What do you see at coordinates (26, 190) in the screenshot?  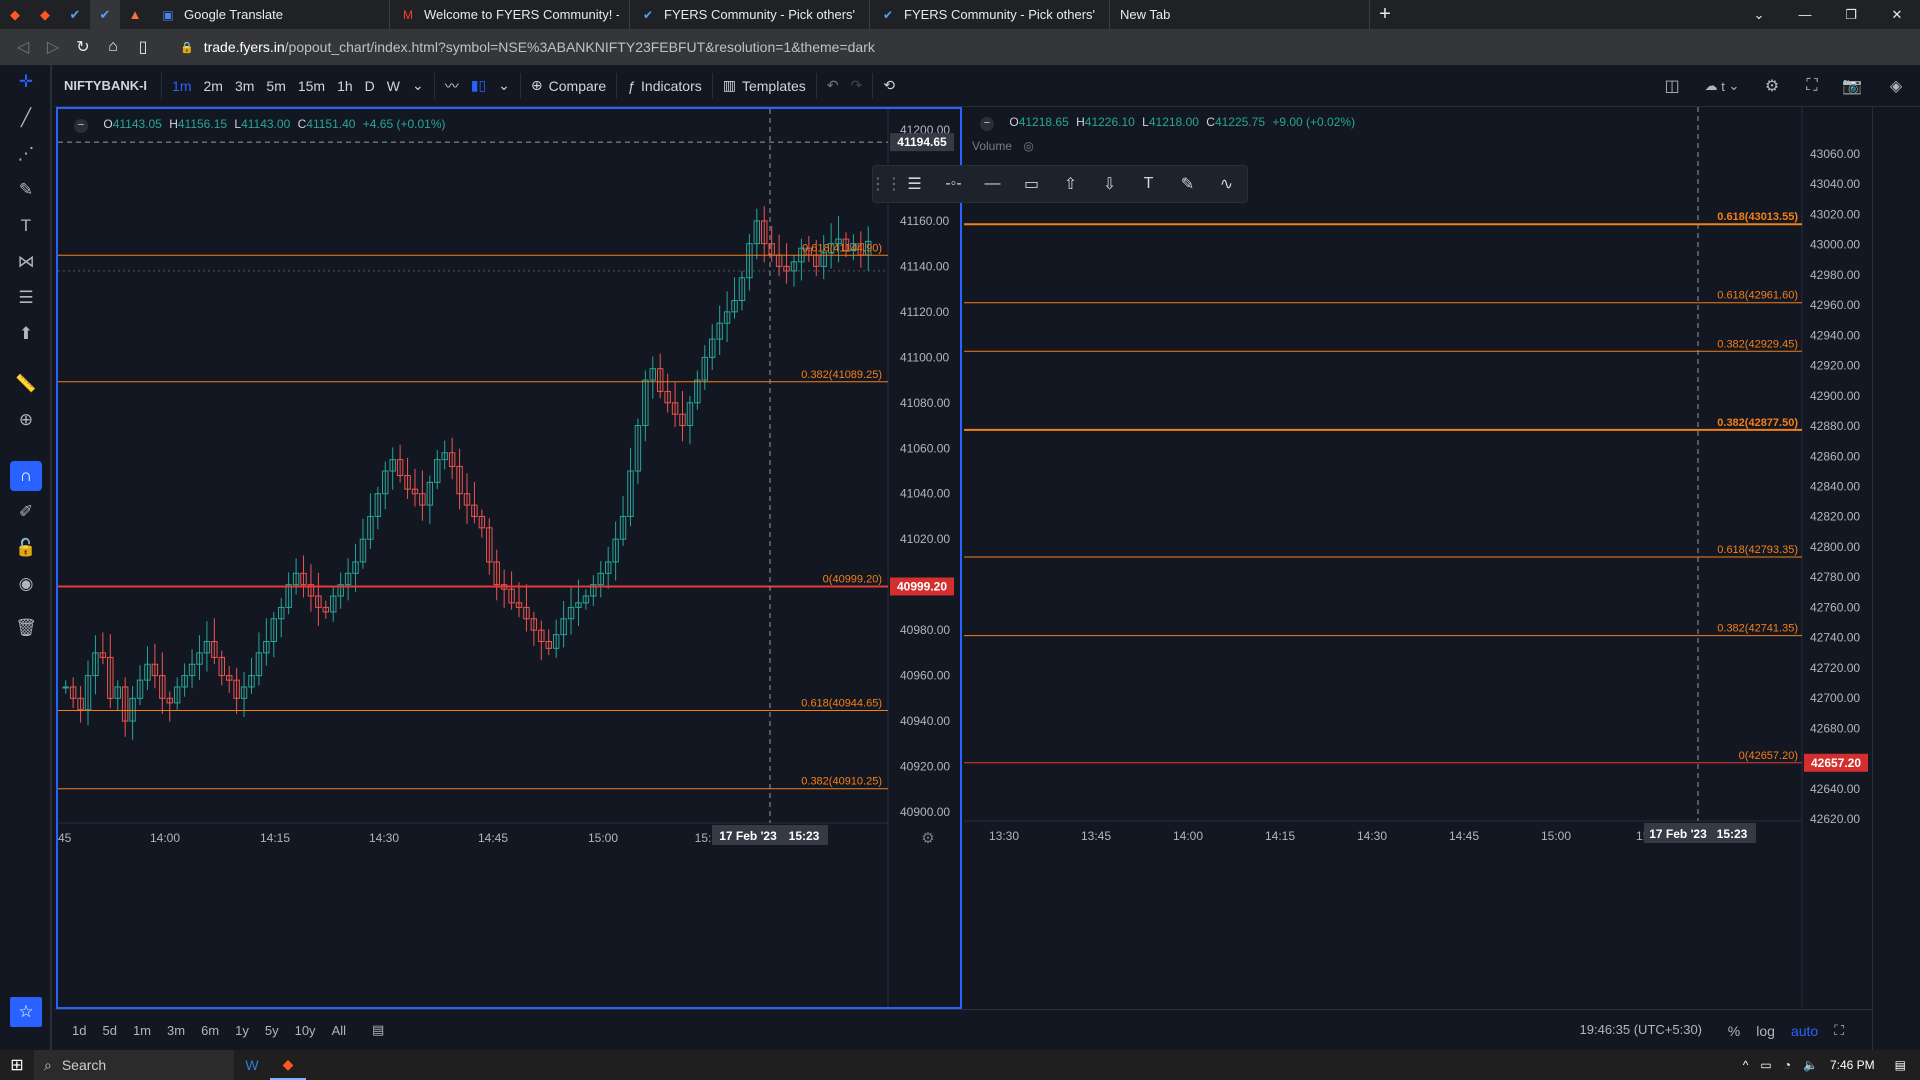 I see `brush-icon: ✎` at bounding box center [26, 190].